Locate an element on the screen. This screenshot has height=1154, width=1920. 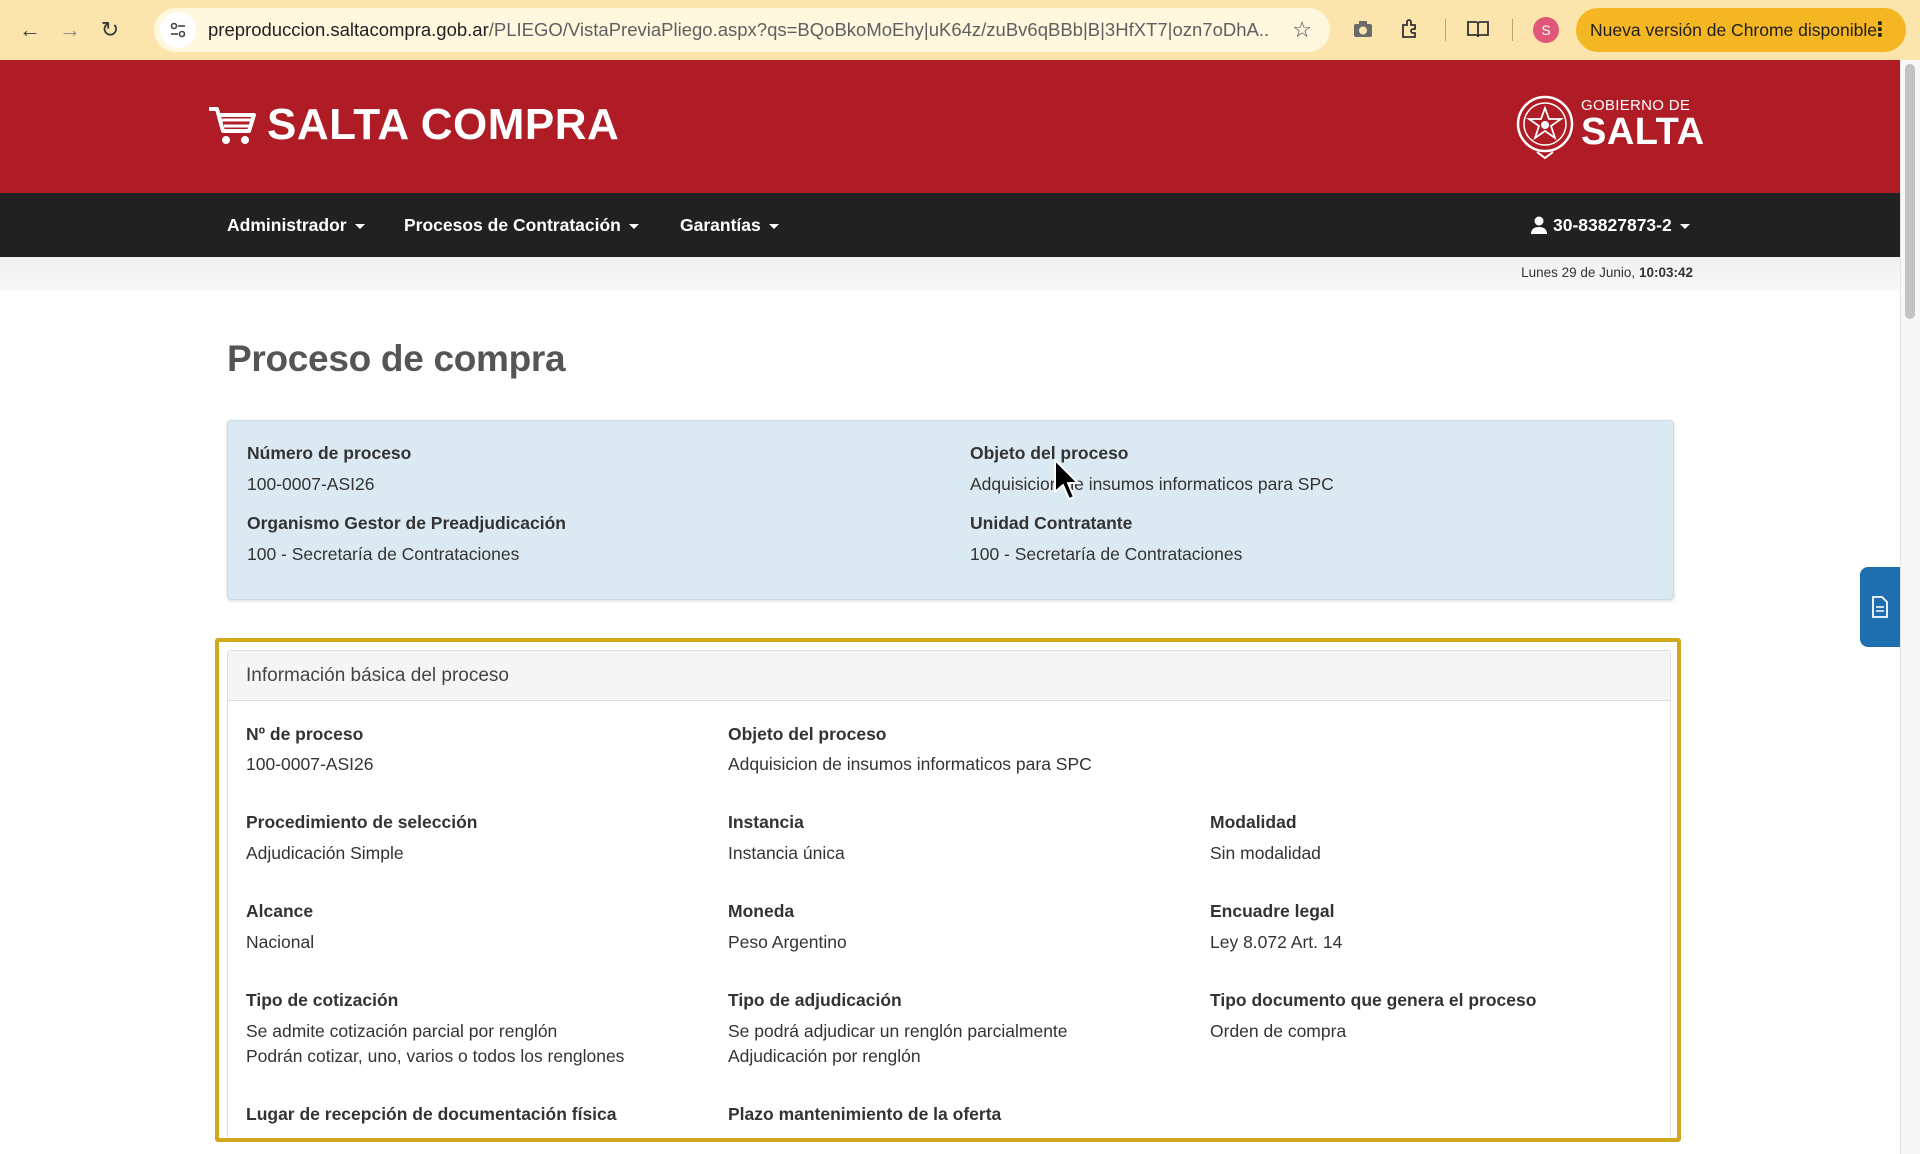
gobierno-salta-logo: GOBIERNO DE SALTA is located at coordinates (1610, 124).